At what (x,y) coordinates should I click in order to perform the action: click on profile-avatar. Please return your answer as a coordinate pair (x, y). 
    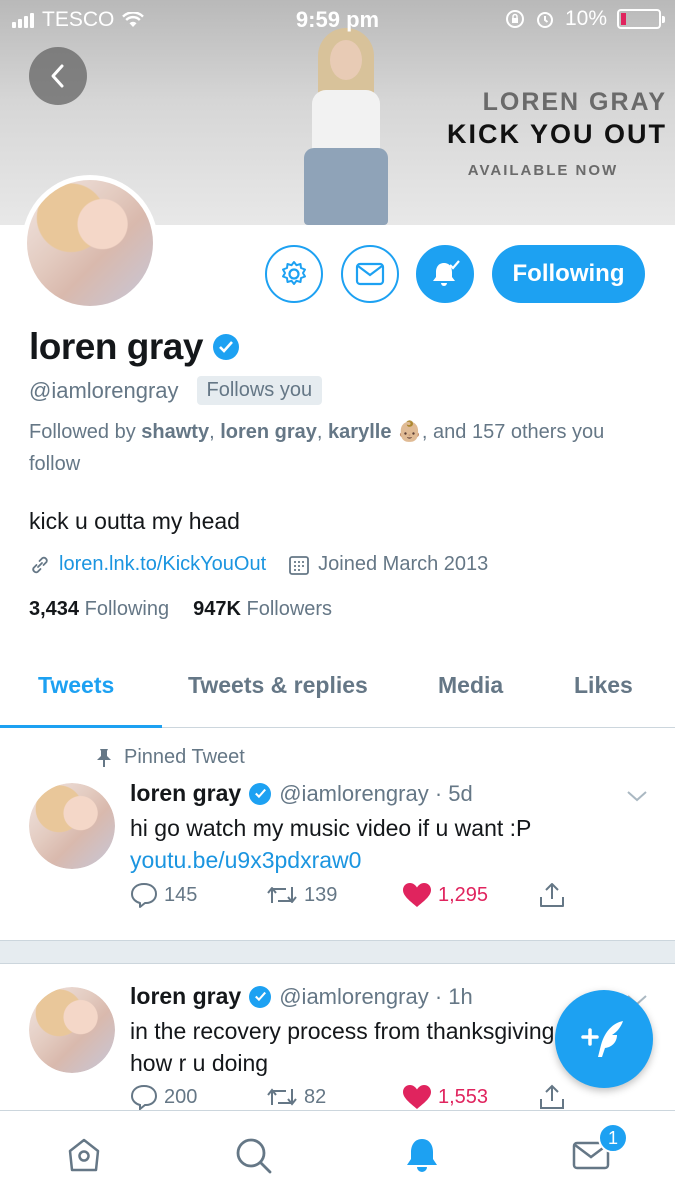
    Looking at the image, I should click on (90, 243).